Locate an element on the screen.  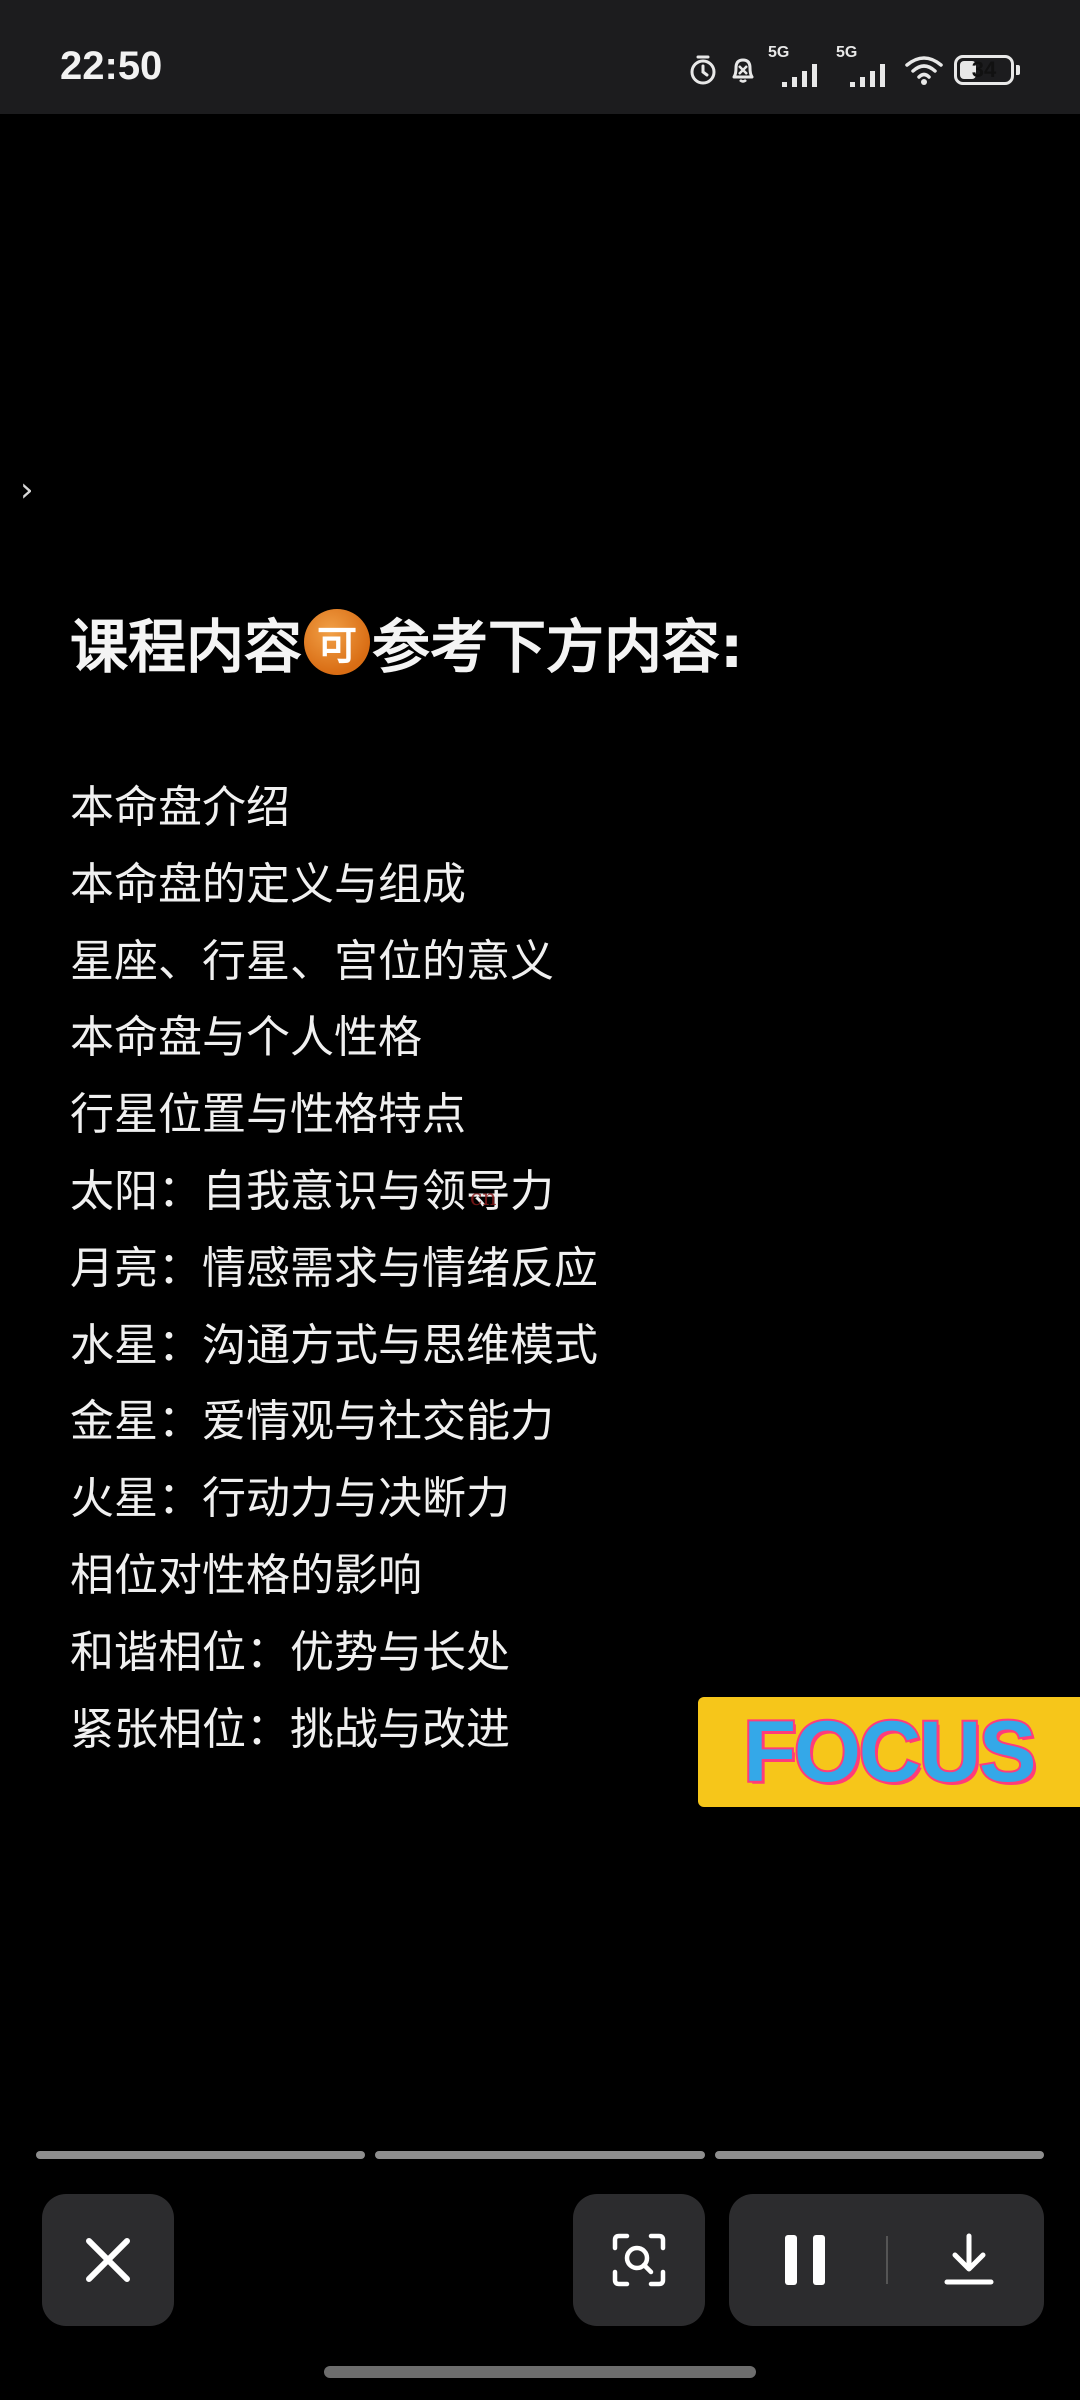
close-icon is located at coordinates (108, 2260).